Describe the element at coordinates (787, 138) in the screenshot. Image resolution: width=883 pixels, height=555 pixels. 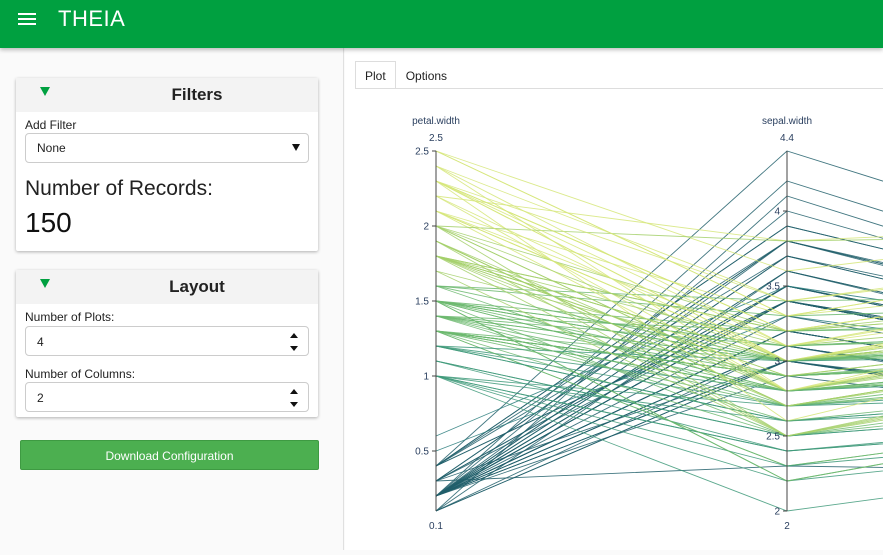
I see `axis-range-max: 4.4` at that location.